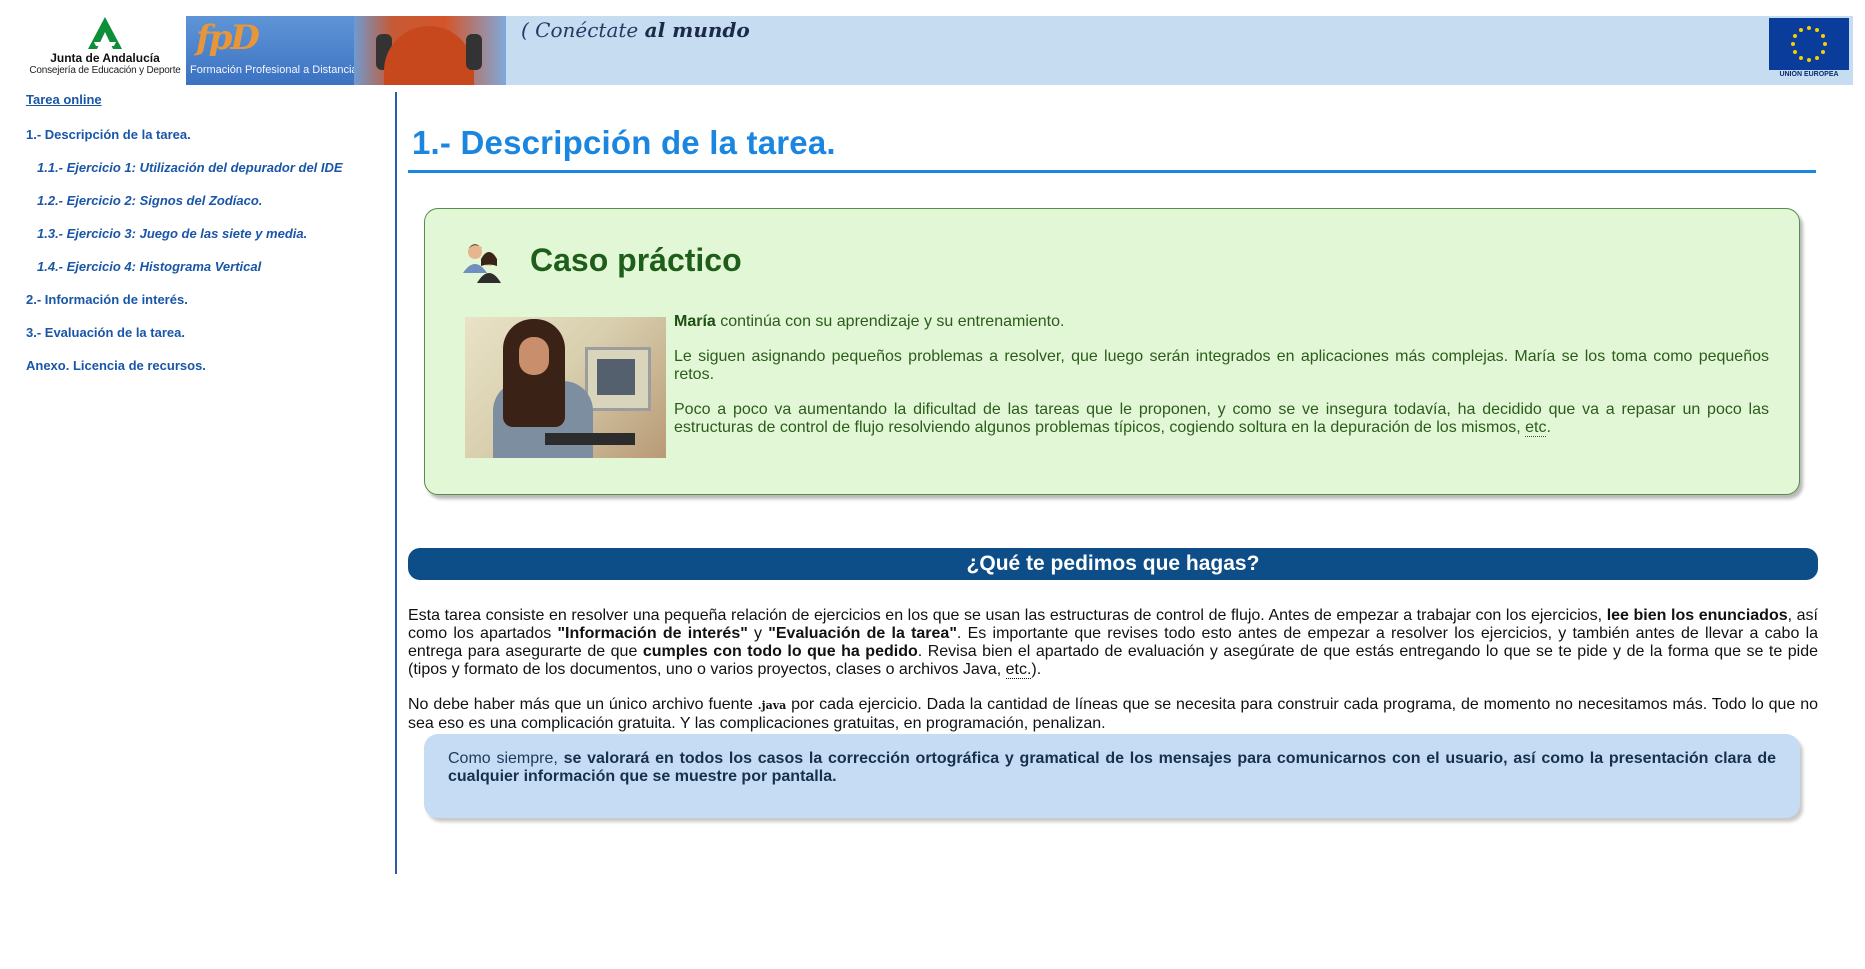  Describe the element at coordinates (695, 321) in the screenshot. I see `maria-name: María` at that location.